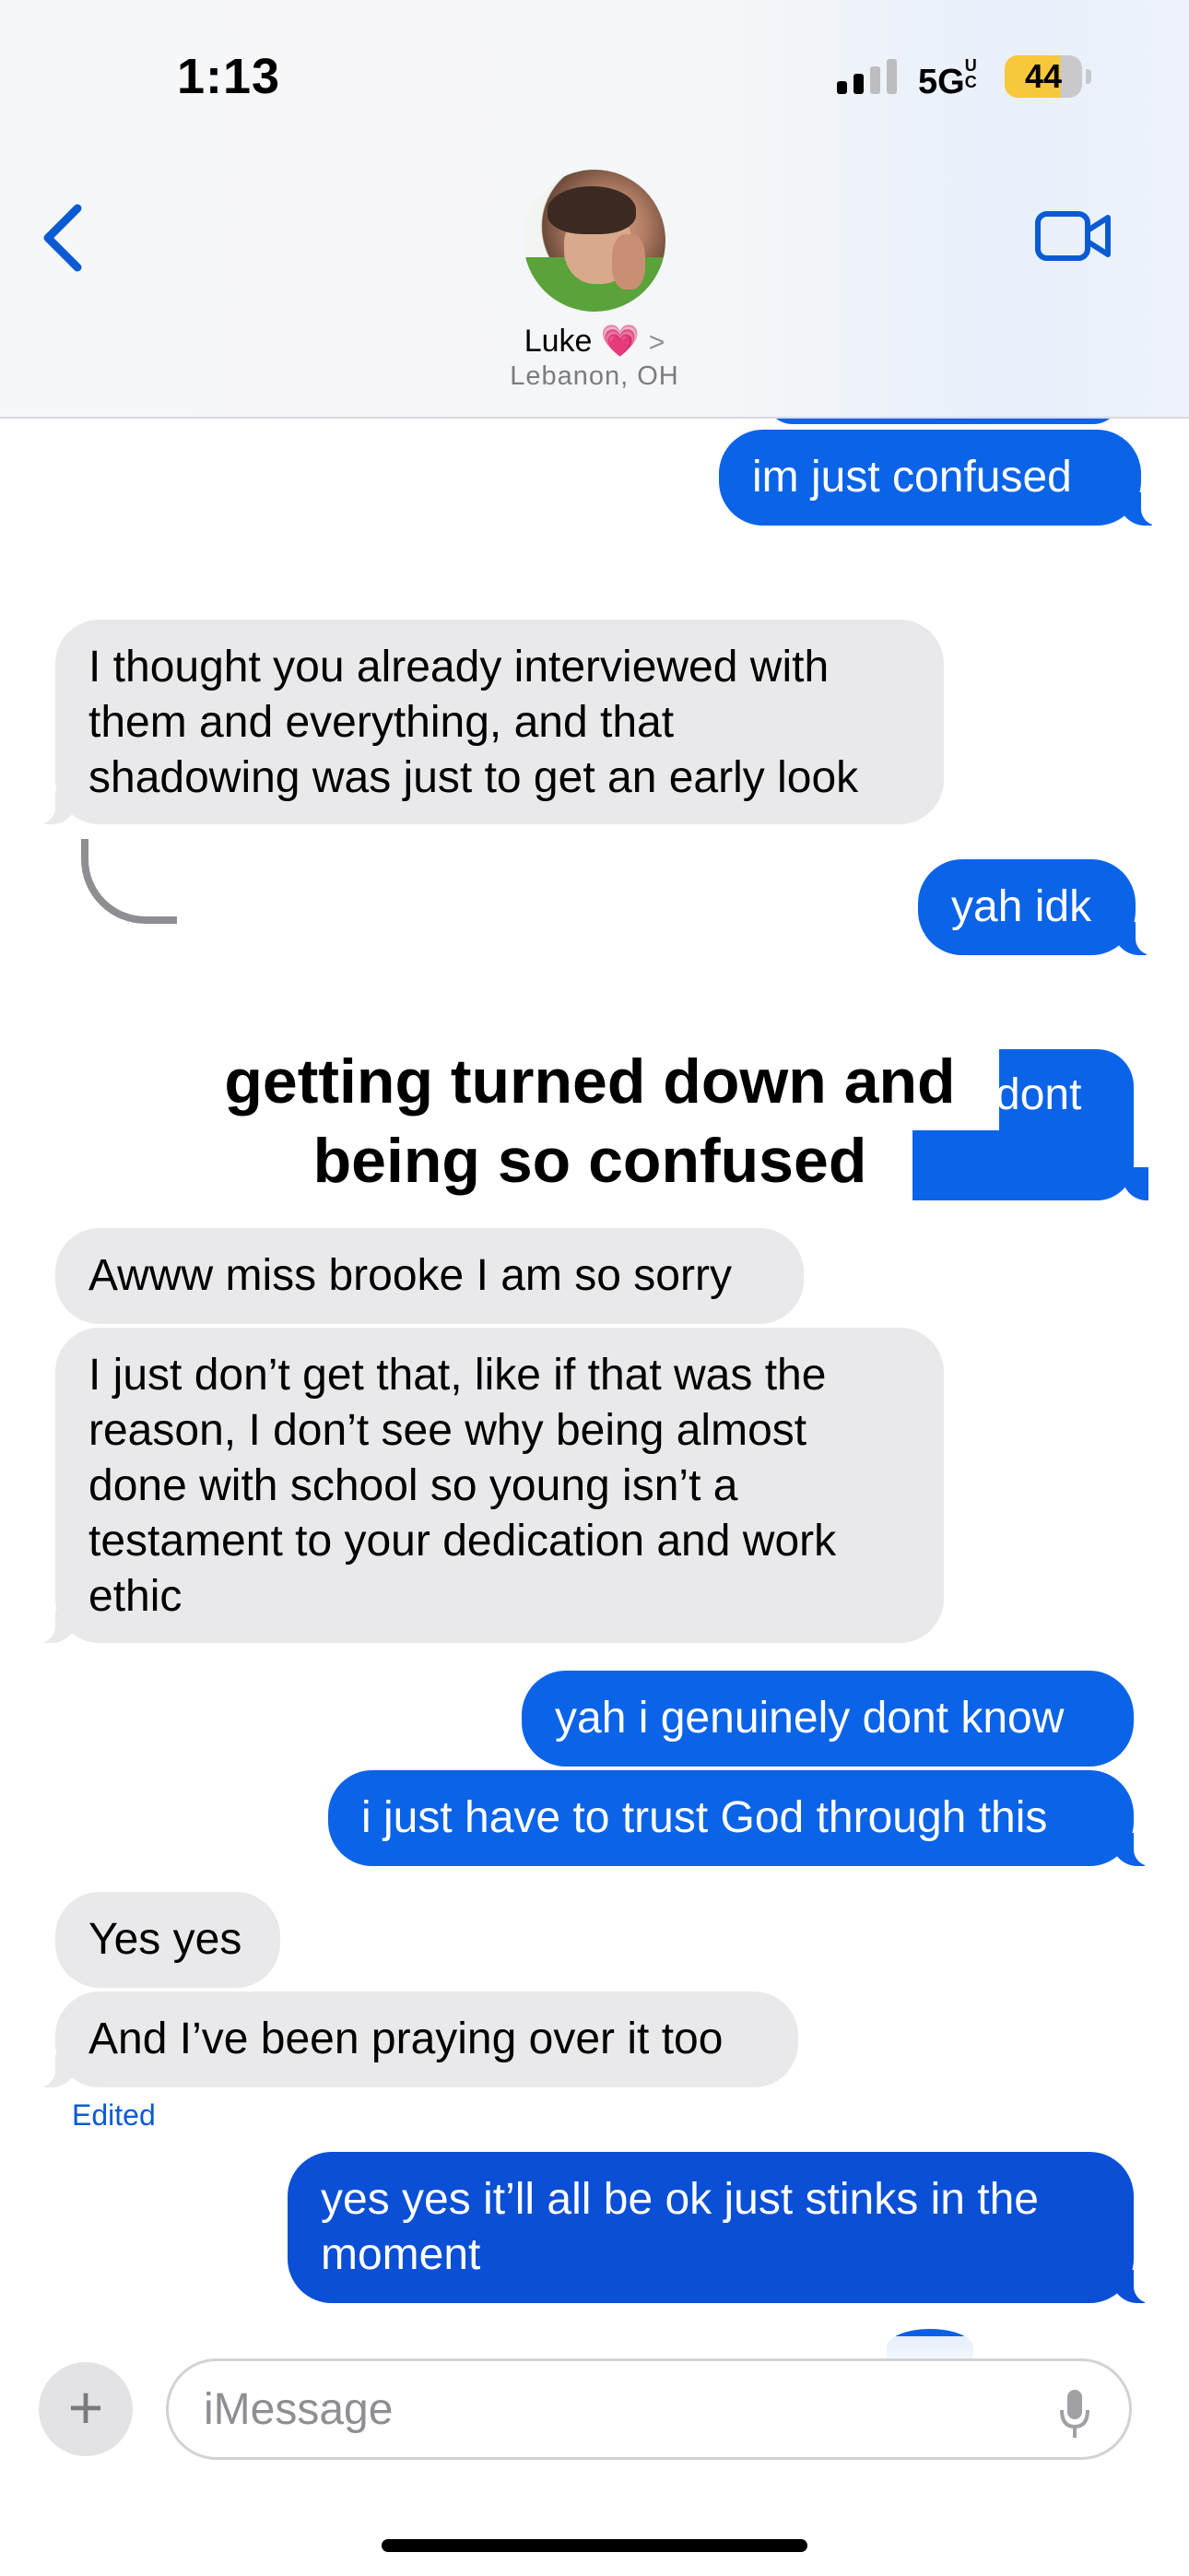 The width and height of the screenshot is (1189, 2576). What do you see at coordinates (135, 1596) in the screenshot?
I see `message-line: ethic` at bounding box center [135, 1596].